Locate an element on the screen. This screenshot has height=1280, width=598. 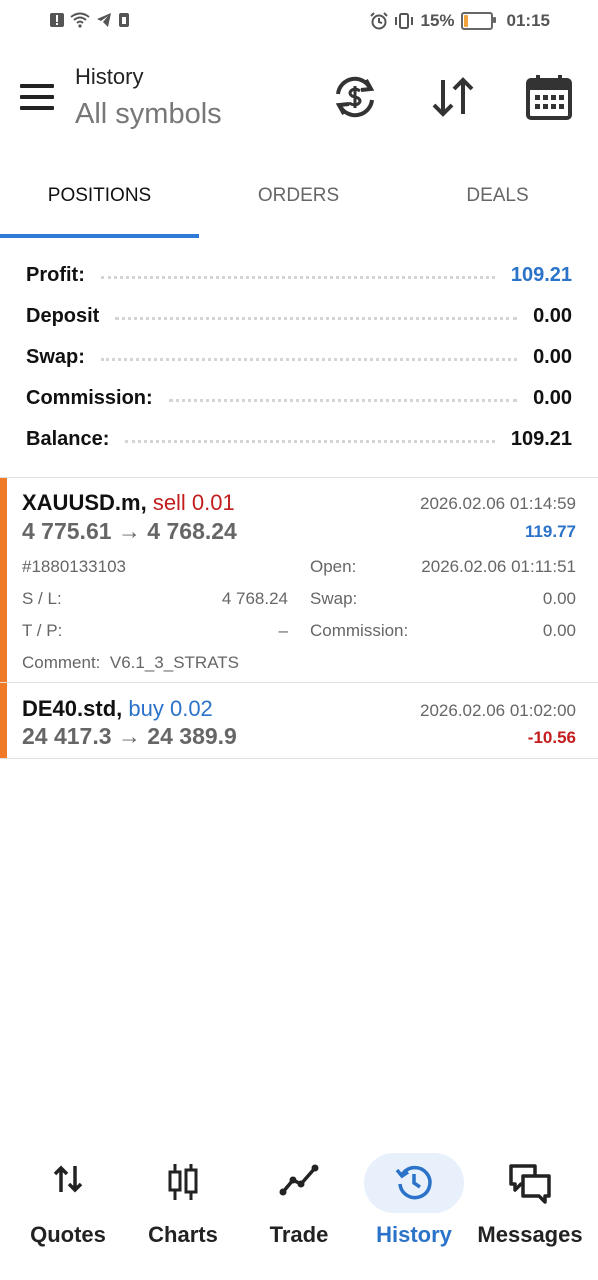
summary-deposit: Deposit 0.00 is located at coordinates (299, 316).